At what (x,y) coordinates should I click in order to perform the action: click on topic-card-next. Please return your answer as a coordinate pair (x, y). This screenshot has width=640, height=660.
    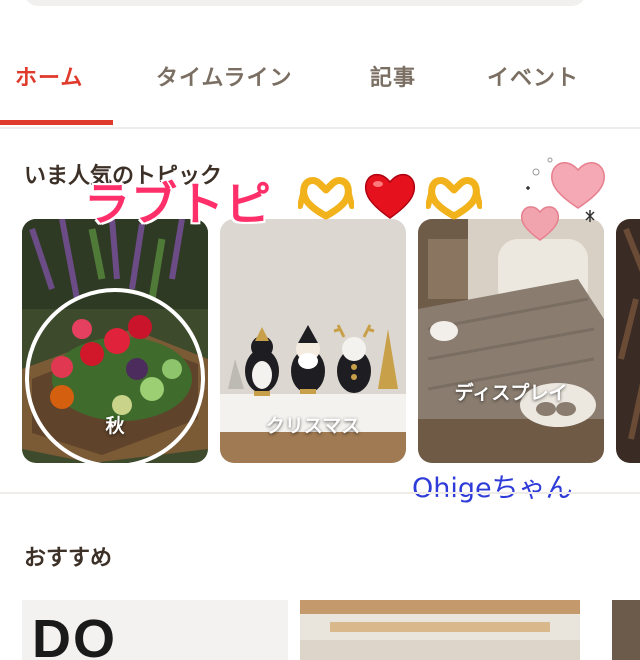
    Looking at the image, I should click on (628, 341).